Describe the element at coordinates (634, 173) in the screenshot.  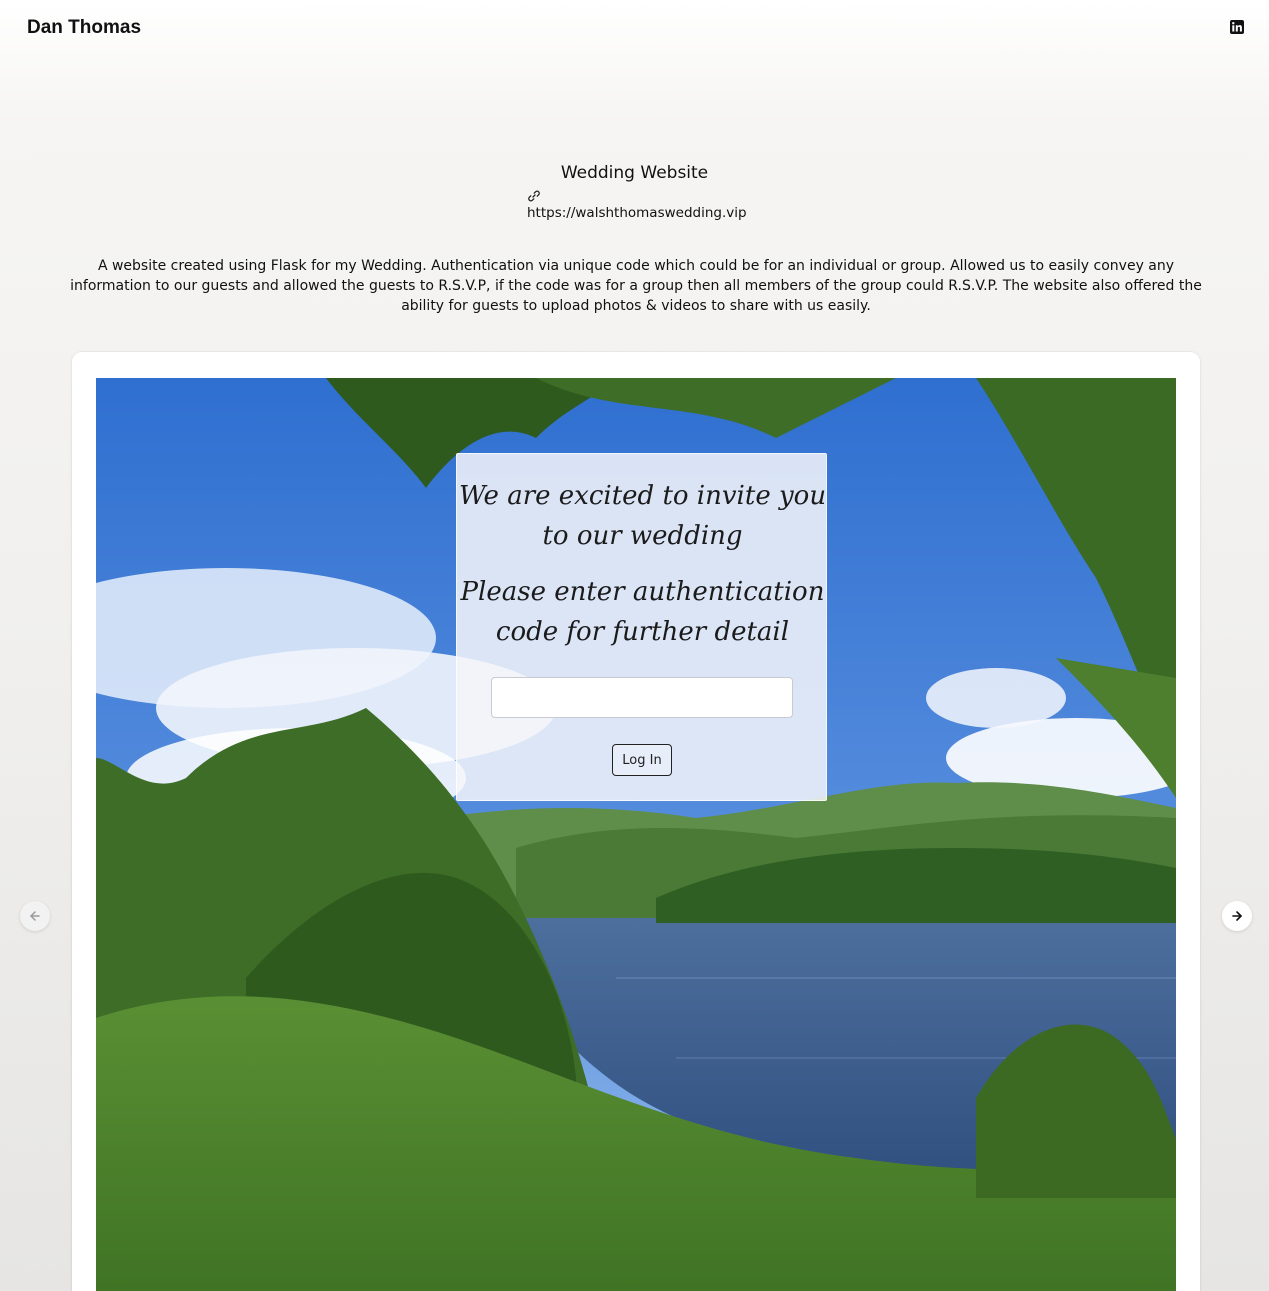
I see `project-title: Wedding Website` at that location.